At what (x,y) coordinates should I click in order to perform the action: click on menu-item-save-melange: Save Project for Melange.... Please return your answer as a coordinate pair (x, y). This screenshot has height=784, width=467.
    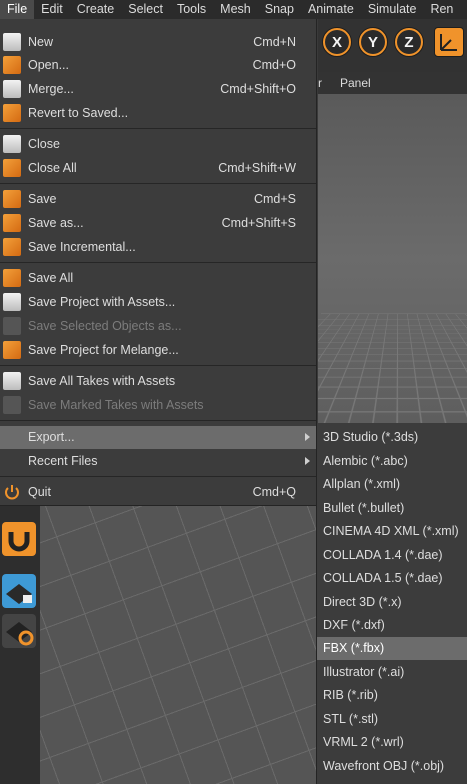
    Looking at the image, I should click on (158, 350).